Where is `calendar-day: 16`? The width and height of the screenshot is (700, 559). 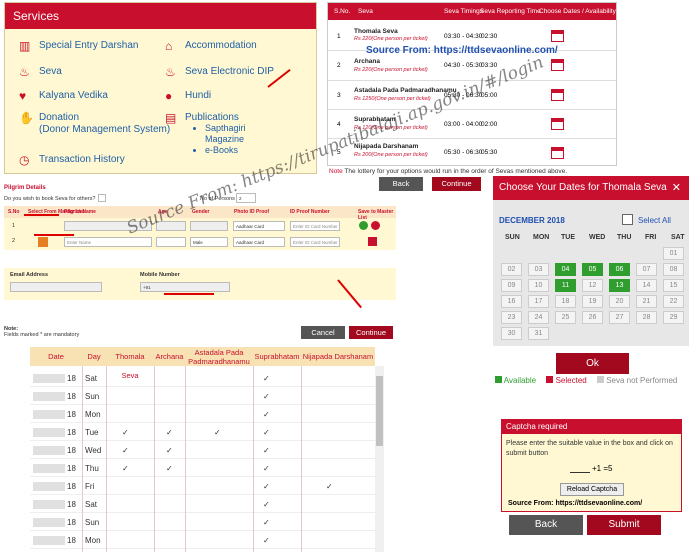 calendar-day: 16 is located at coordinates (511, 301).